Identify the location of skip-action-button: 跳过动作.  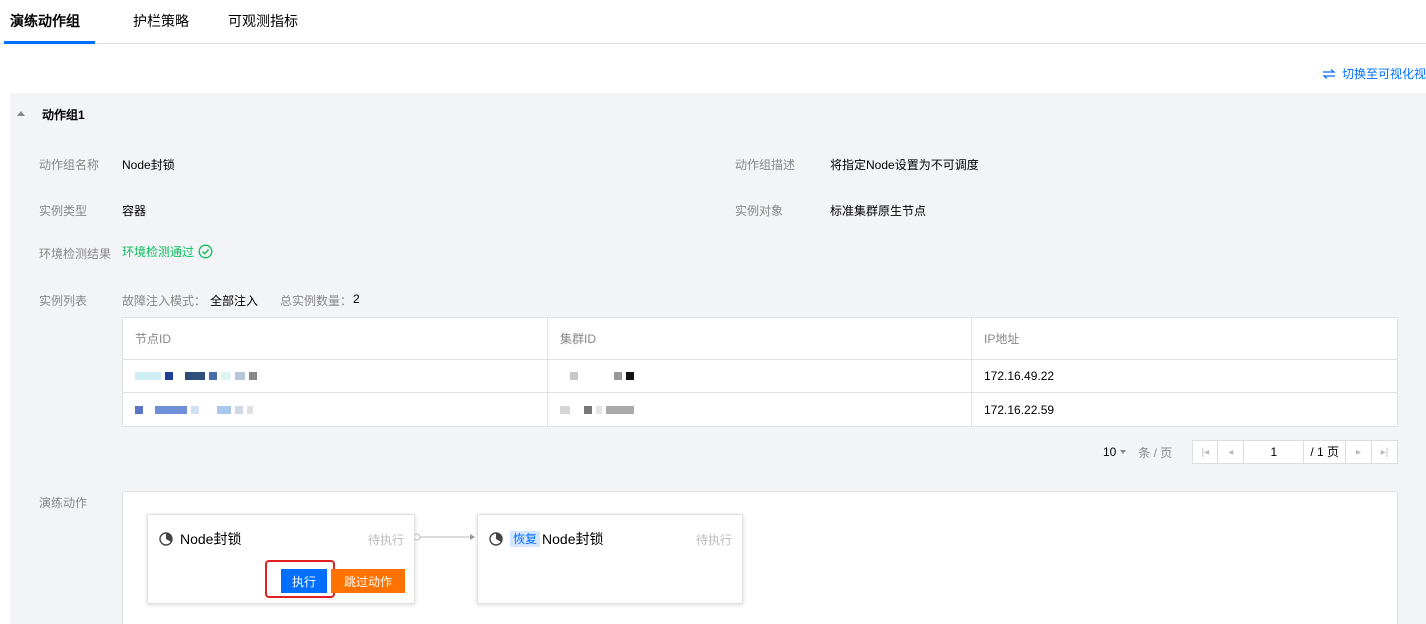
(368, 581).